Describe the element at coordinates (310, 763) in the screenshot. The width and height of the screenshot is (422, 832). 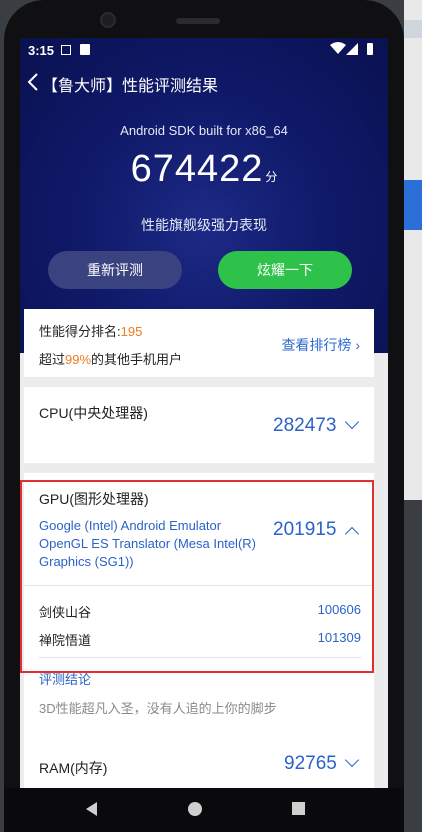
I see `ram-score: 92765` at that location.